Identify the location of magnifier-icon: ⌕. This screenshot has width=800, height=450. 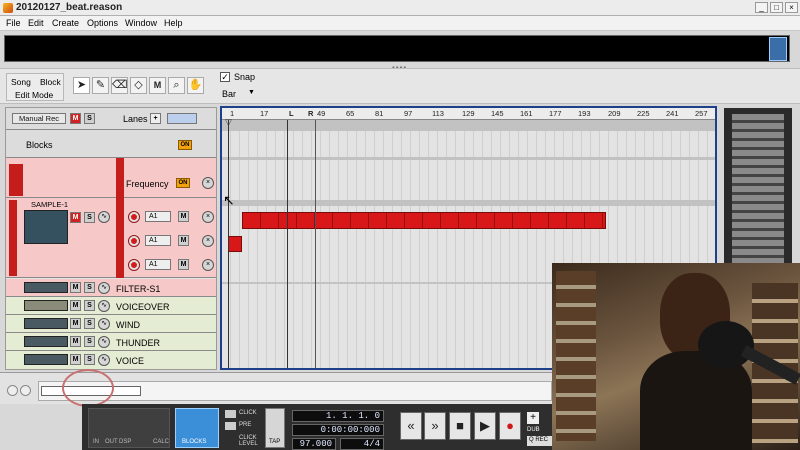
(176, 85).